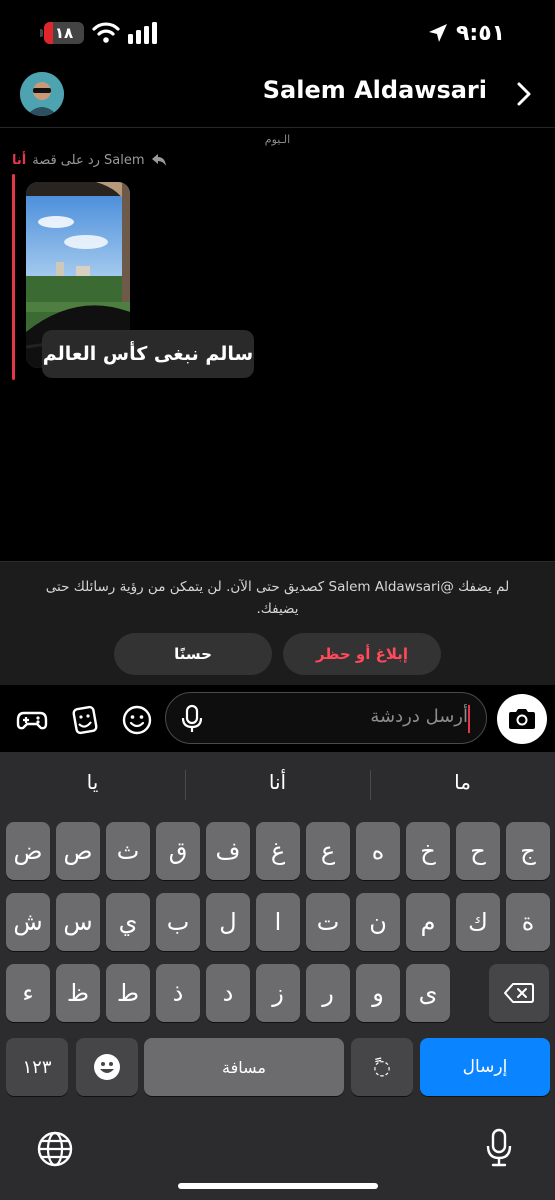 This screenshot has height=1200, width=555. I want to click on game-controller-icon, so click(32, 720).